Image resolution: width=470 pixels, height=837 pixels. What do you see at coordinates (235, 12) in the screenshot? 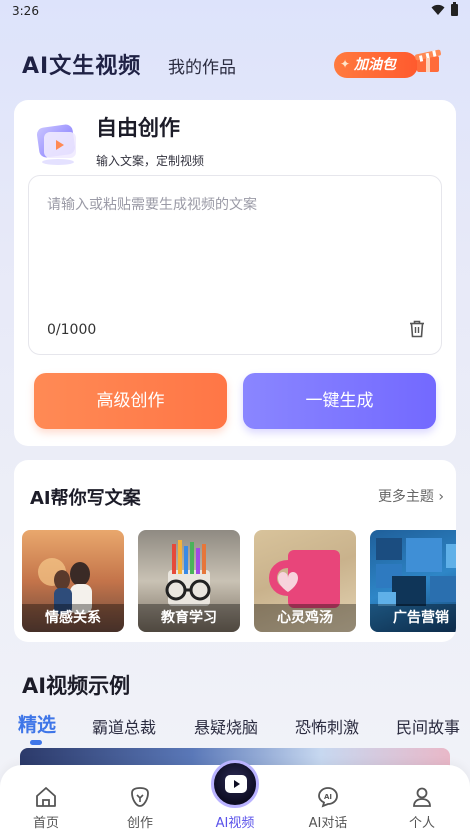
I see `status-bar: 3:26` at bounding box center [235, 12].